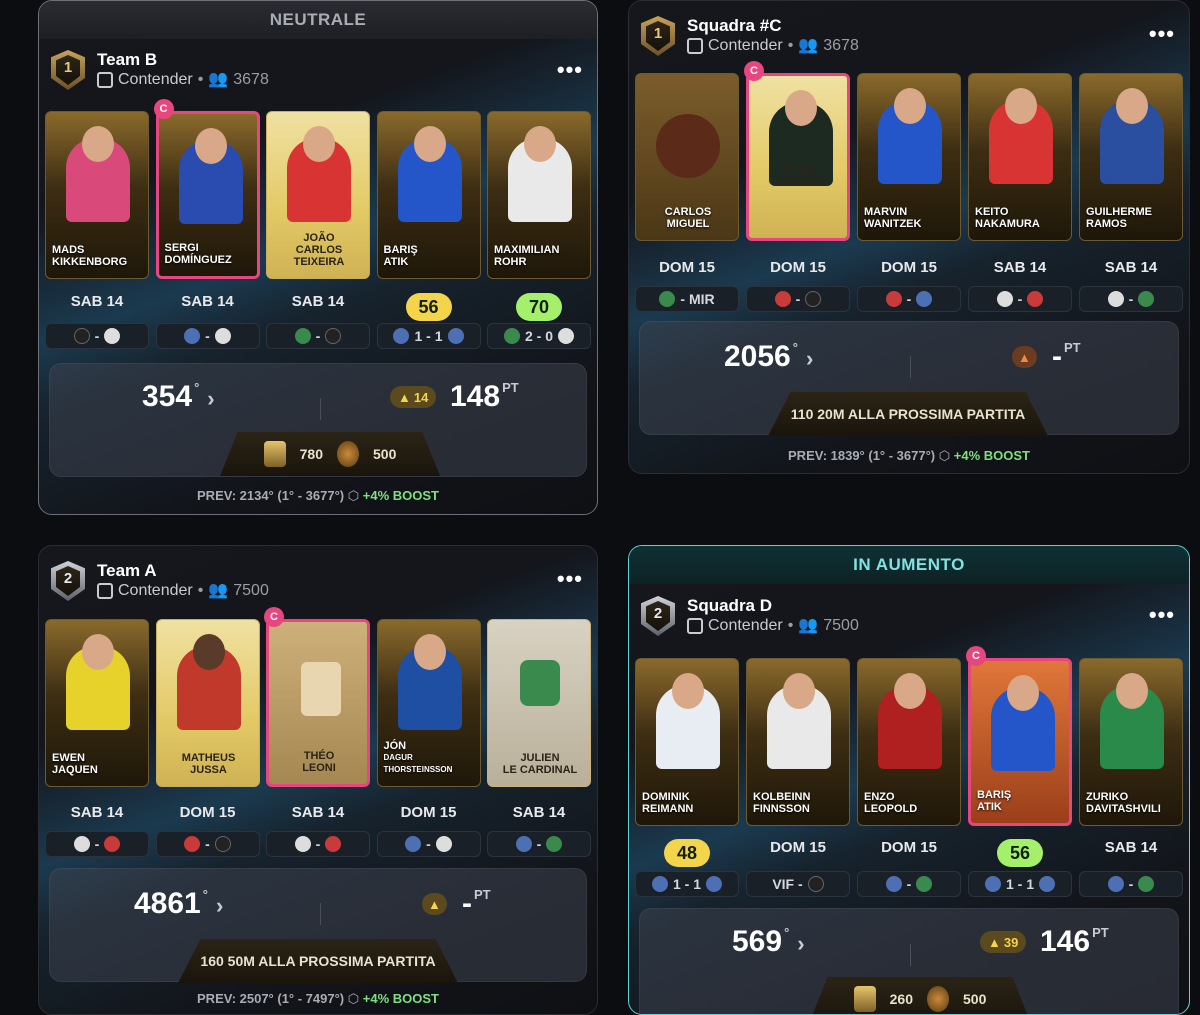  I want to click on player-card: MAXIMILIAN ROHR, so click(539, 195).